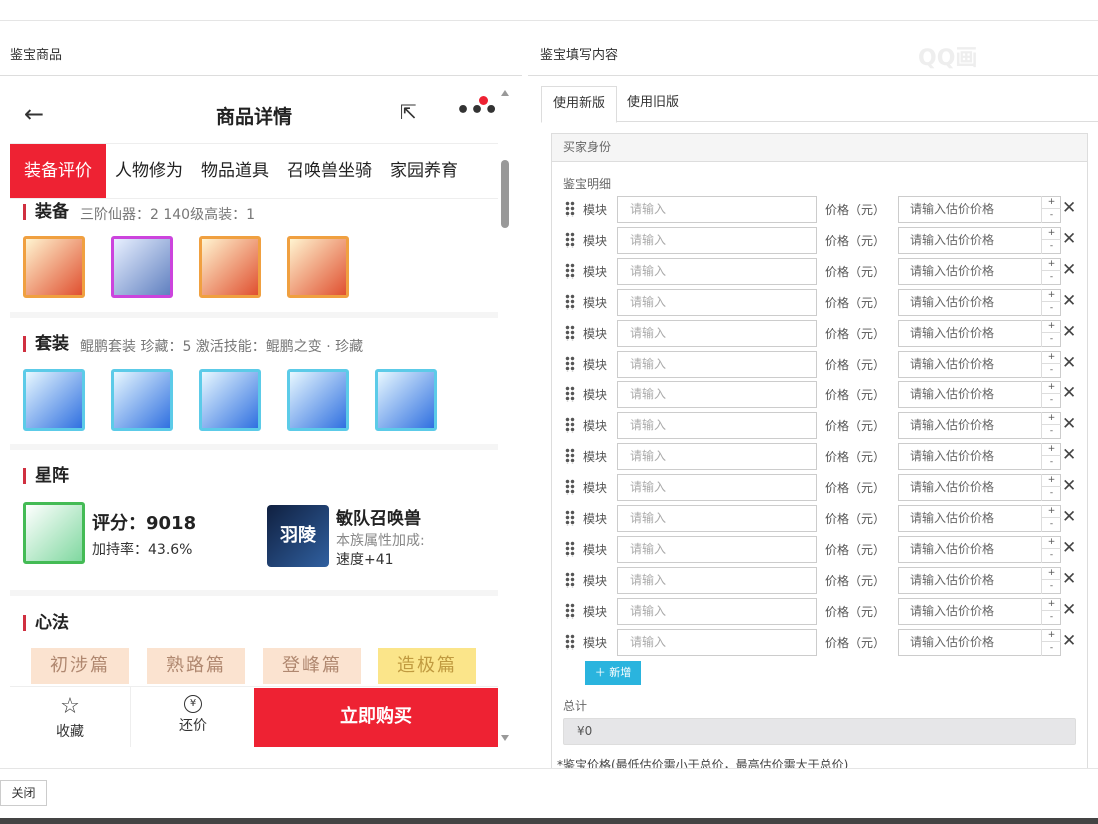 The width and height of the screenshot is (1098, 824). What do you see at coordinates (376, 717) in the screenshot?
I see `buy-now-button: 立即购买` at bounding box center [376, 717].